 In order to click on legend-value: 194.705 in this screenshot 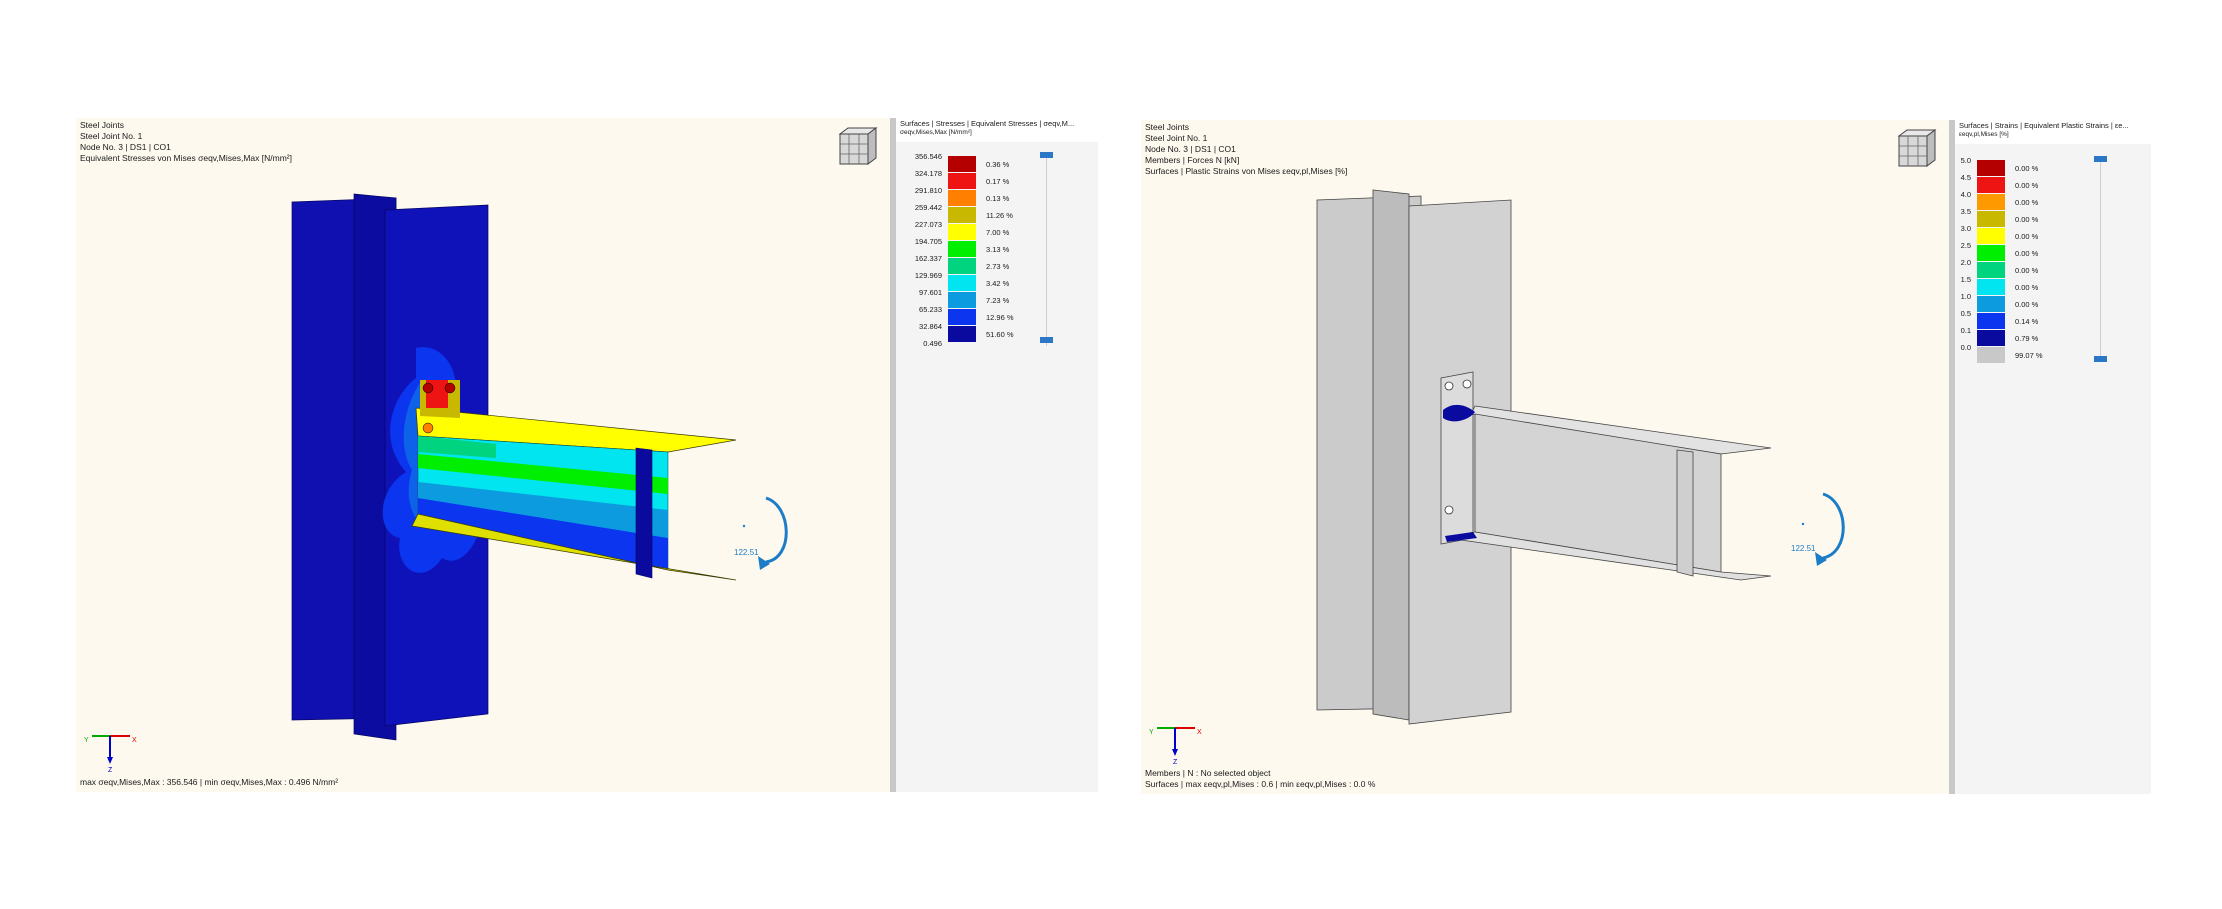, I will do `click(928, 241)`.